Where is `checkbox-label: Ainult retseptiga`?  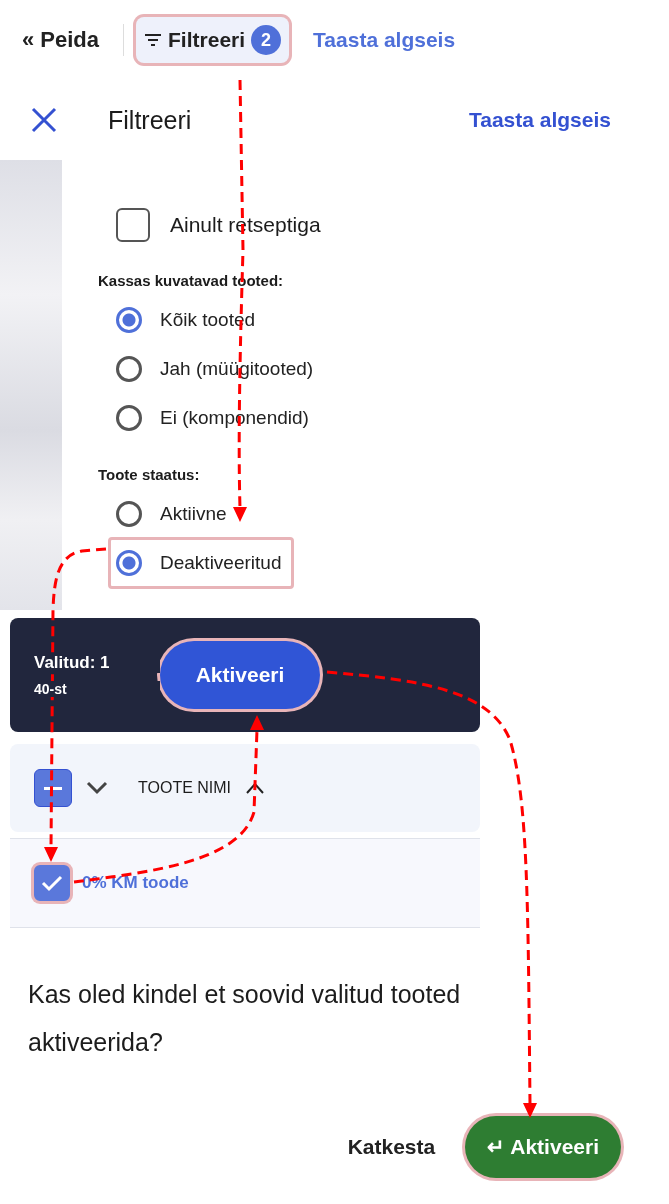
checkbox-label: Ainult retseptiga is located at coordinates (245, 225).